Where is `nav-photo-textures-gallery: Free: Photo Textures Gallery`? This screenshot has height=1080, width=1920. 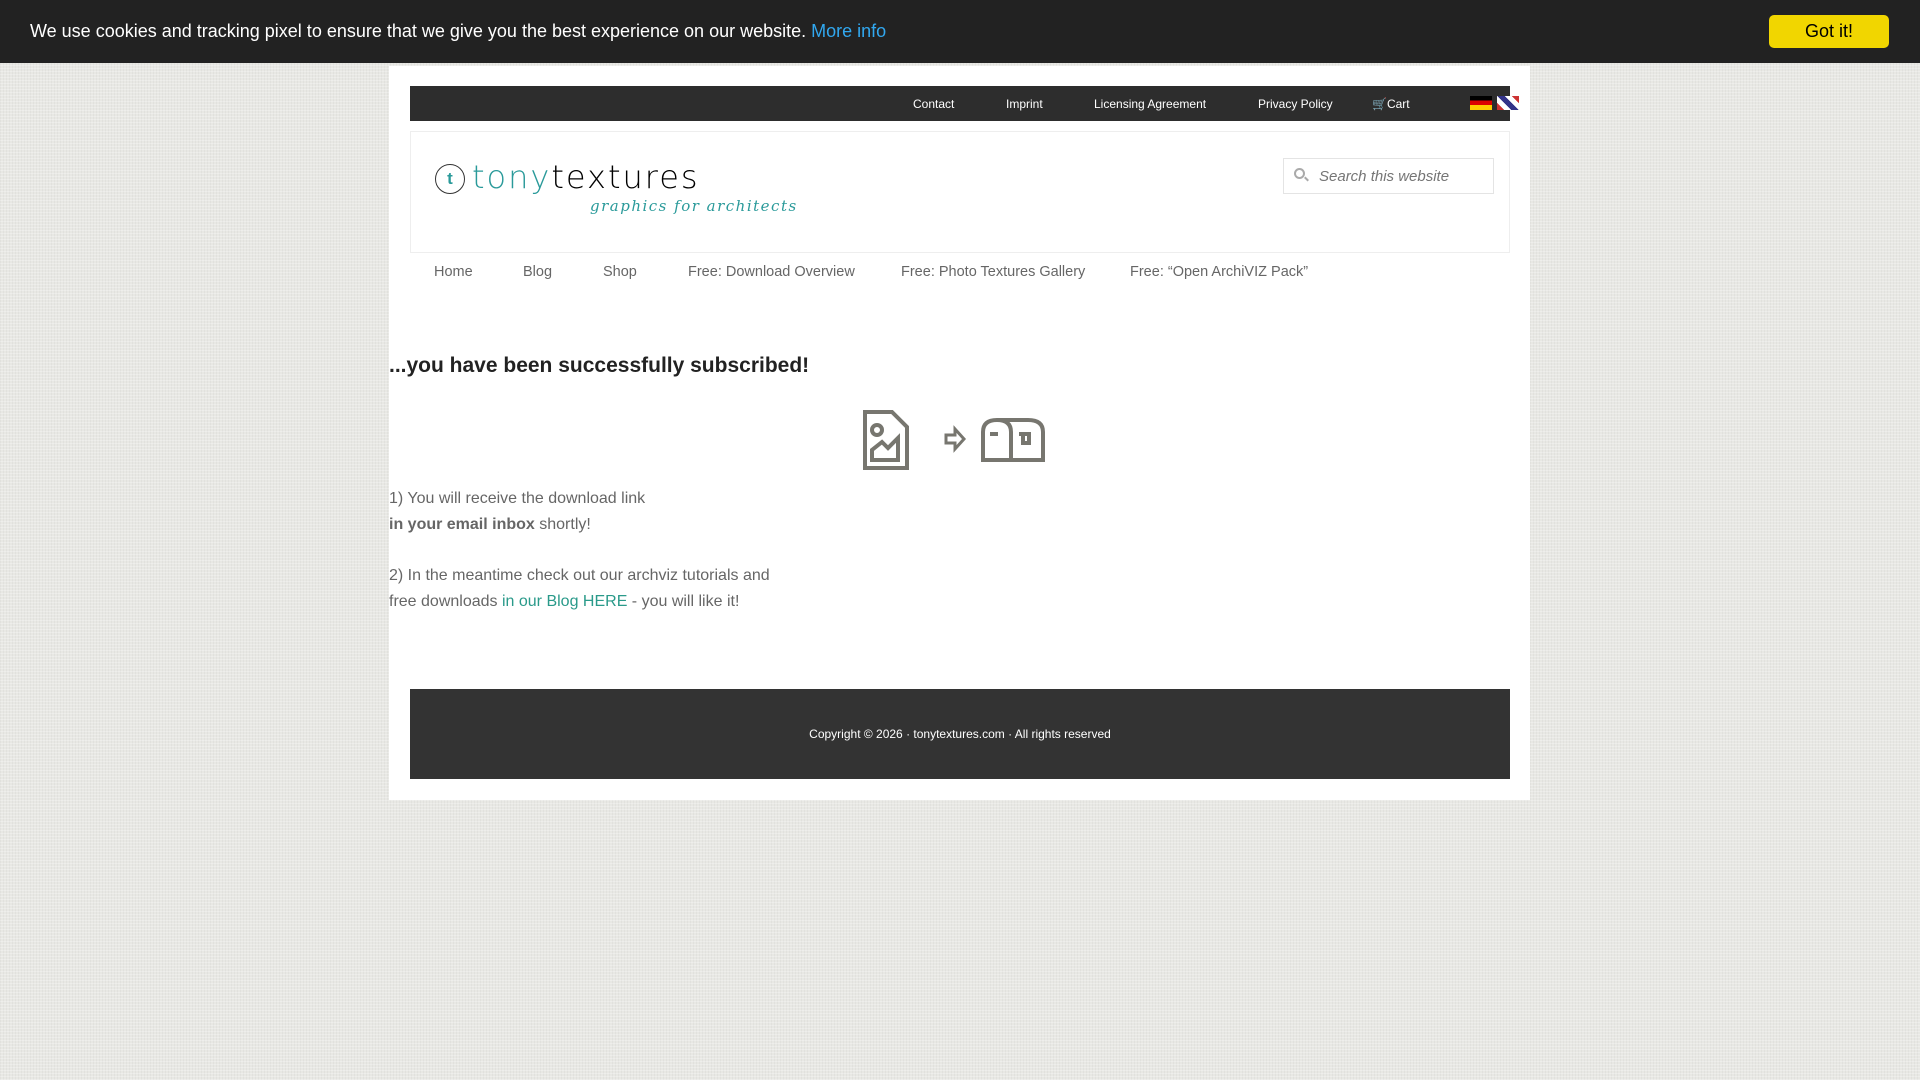 nav-photo-textures-gallery: Free: Photo Textures Gallery is located at coordinates (993, 272).